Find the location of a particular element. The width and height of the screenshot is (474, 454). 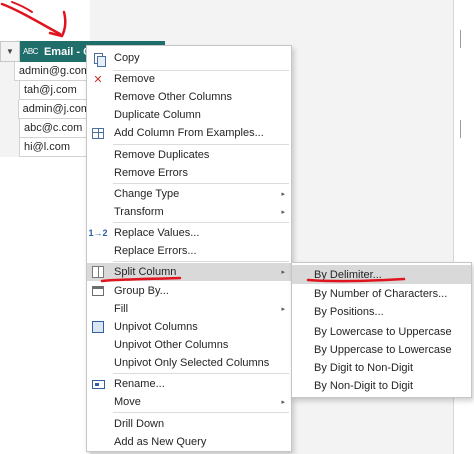

menu-item-transform: Transform ▸ is located at coordinates (189, 212).